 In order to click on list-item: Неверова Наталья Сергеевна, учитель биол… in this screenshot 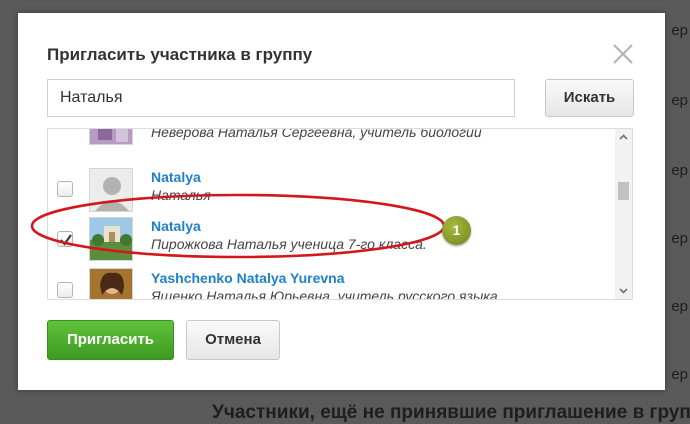, I will do `click(332, 145)`.